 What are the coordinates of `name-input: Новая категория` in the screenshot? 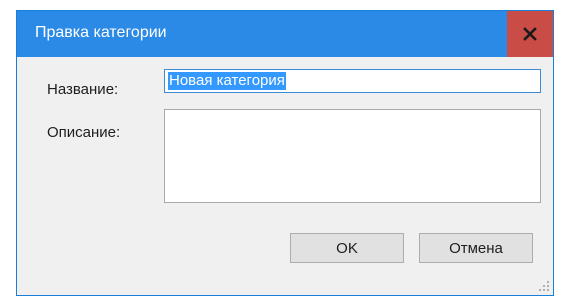 It's located at (352, 81).